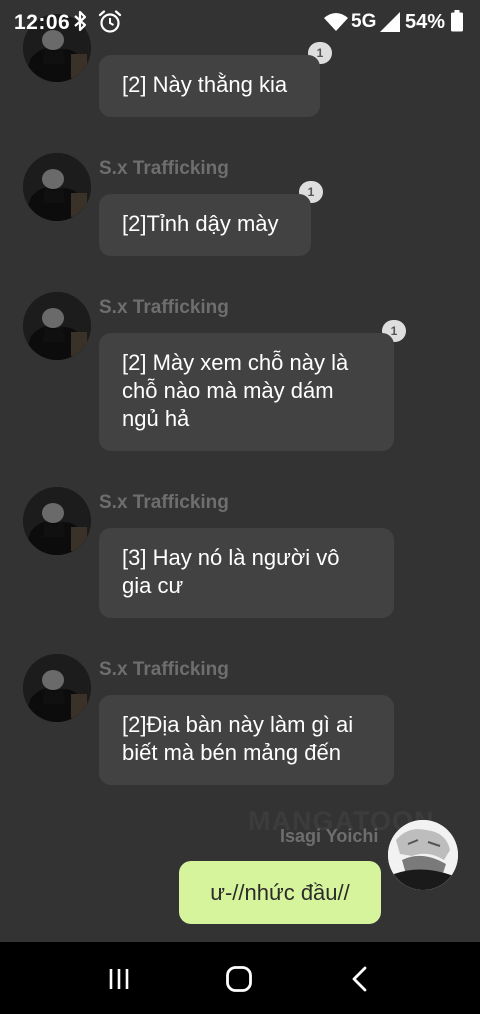  Describe the element at coordinates (360, 979) in the screenshot. I see `back-icon` at that location.